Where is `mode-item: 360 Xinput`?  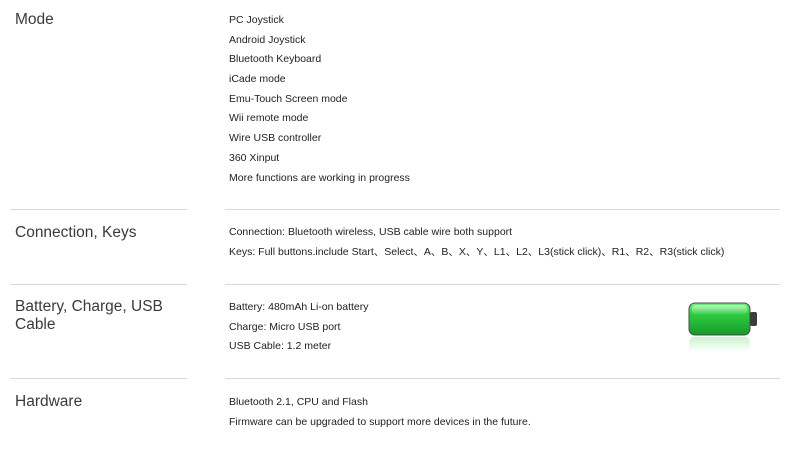 mode-item: 360 Xinput is located at coordinates (254, 157).